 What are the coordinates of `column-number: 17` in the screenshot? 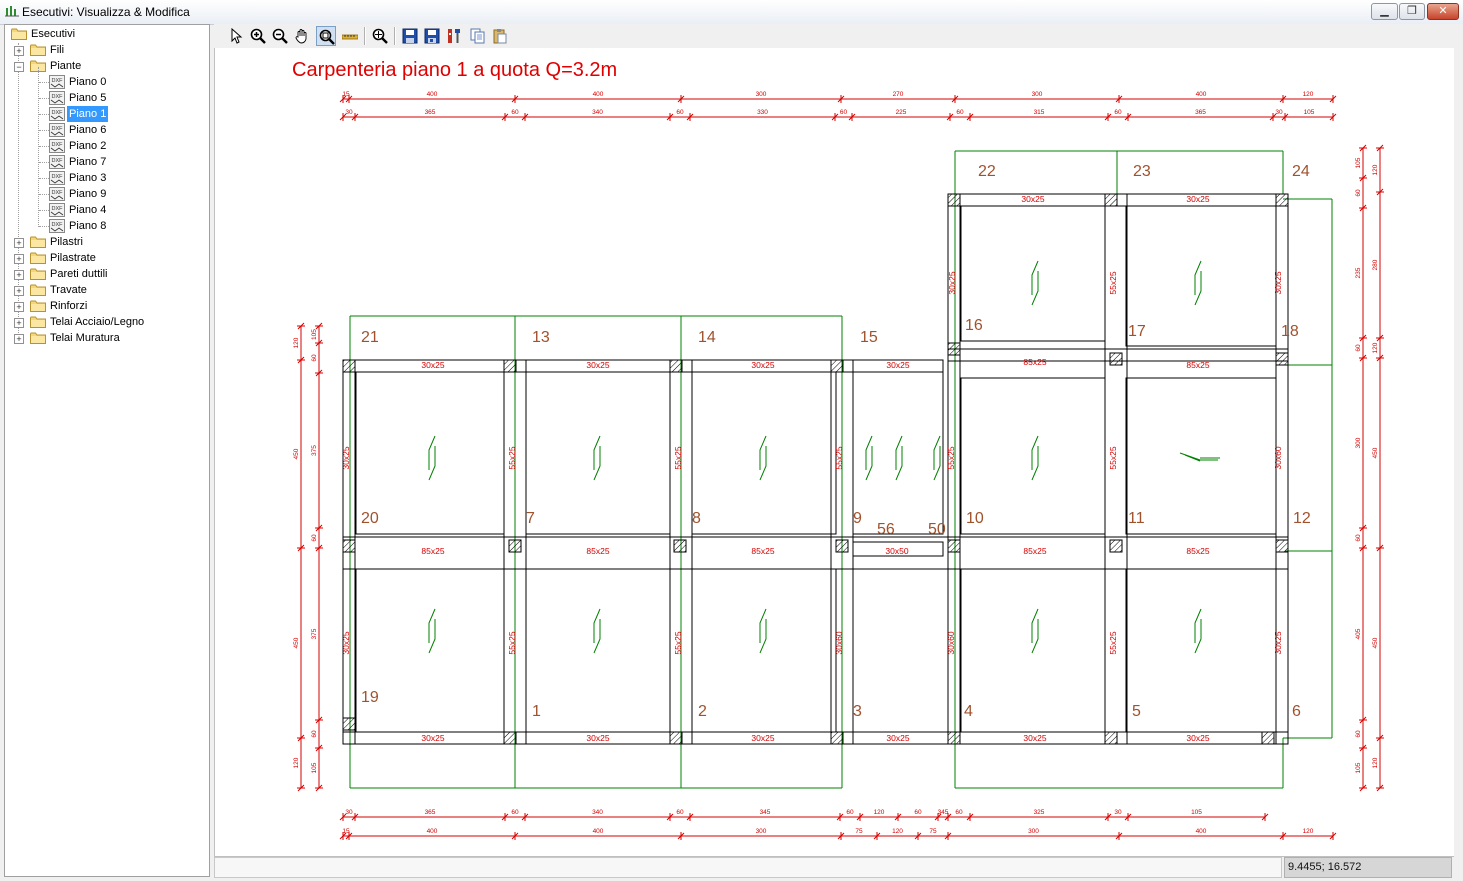 It's located at (1137, 331).